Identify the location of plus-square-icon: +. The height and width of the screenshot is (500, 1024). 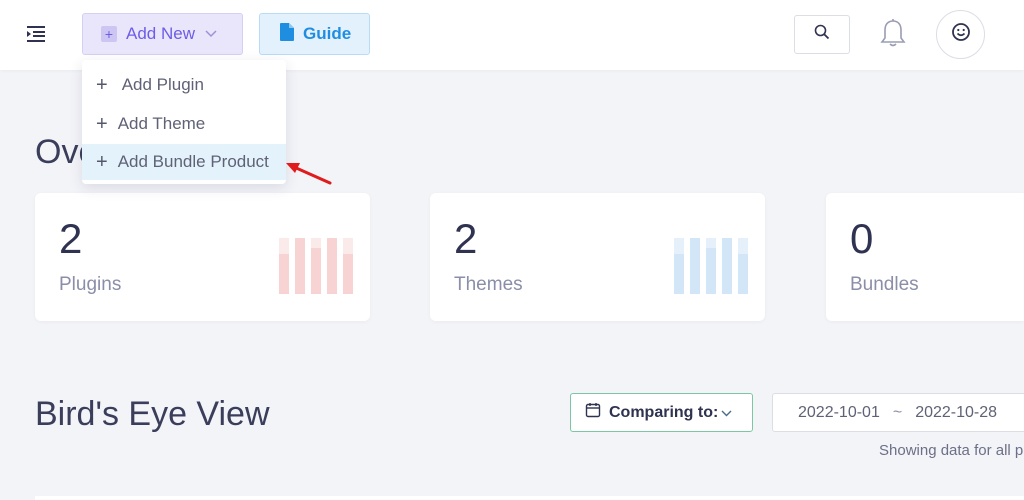
(109, 34).